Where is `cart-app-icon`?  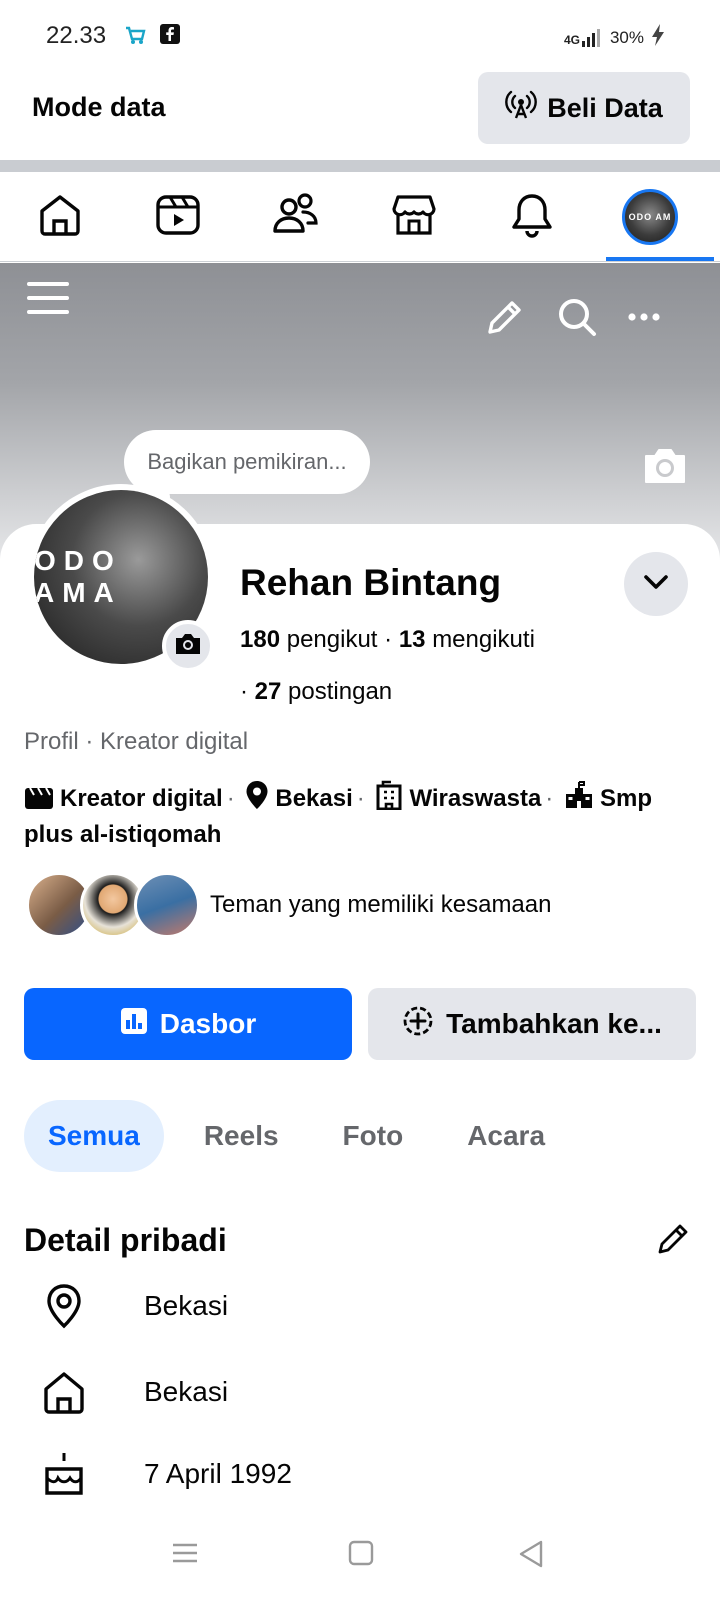
cart-app-icon is located at coordinates (135, 35).